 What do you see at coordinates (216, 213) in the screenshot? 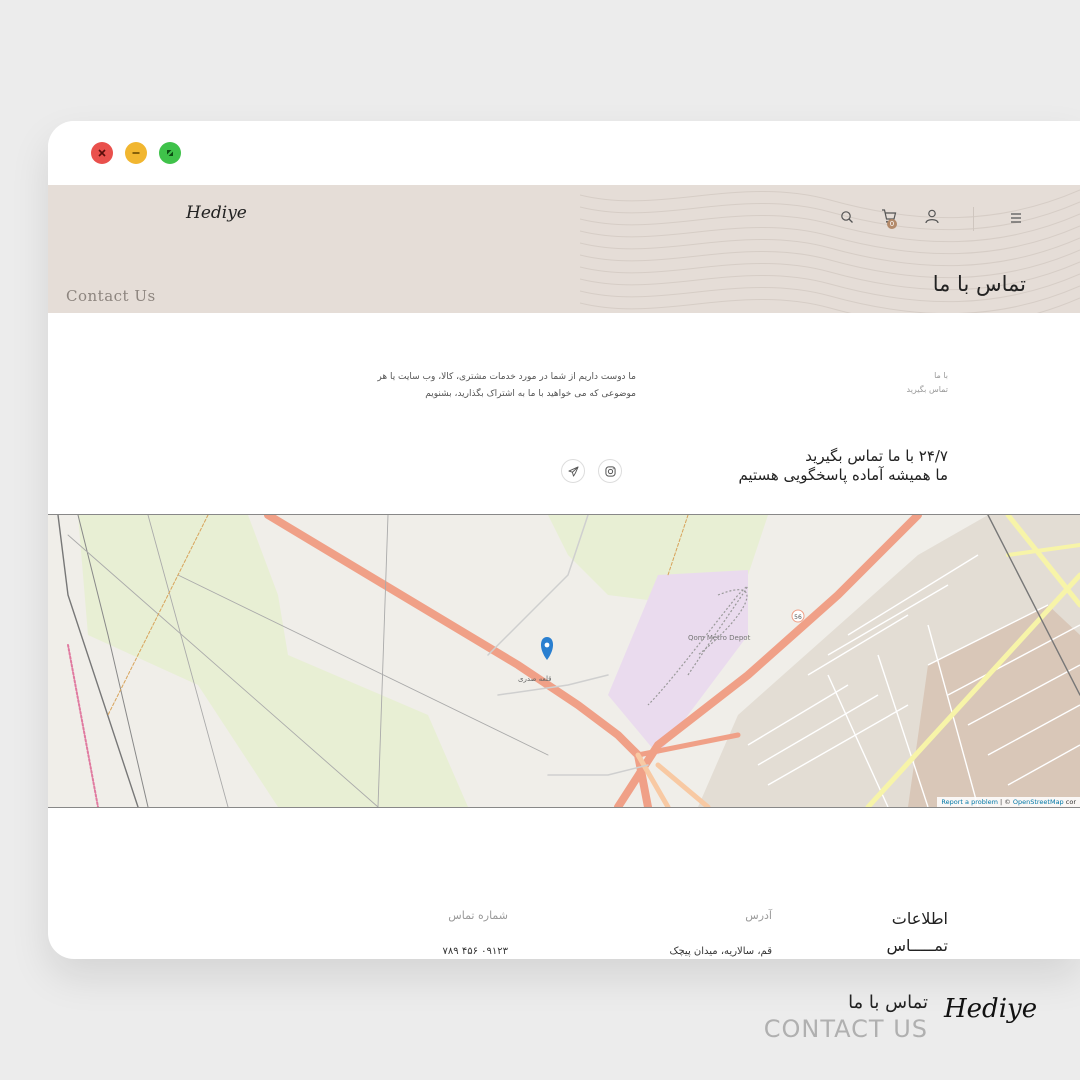
I see `site-logo: Hediye` at bounding box center [216, 213].